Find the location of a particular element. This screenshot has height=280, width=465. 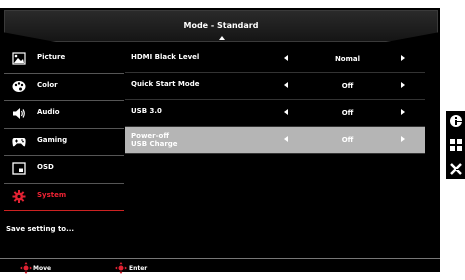

palette-icon is located at coordinates (19, 86).